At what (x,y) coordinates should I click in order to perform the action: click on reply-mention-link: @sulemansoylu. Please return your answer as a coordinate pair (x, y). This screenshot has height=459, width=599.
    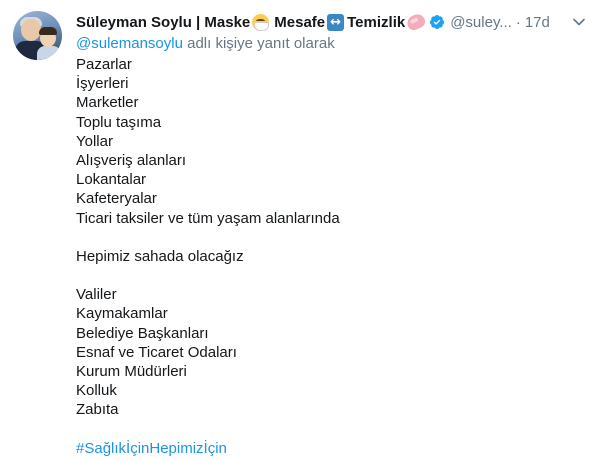
    Looking at the image, I should click on (129, 43).